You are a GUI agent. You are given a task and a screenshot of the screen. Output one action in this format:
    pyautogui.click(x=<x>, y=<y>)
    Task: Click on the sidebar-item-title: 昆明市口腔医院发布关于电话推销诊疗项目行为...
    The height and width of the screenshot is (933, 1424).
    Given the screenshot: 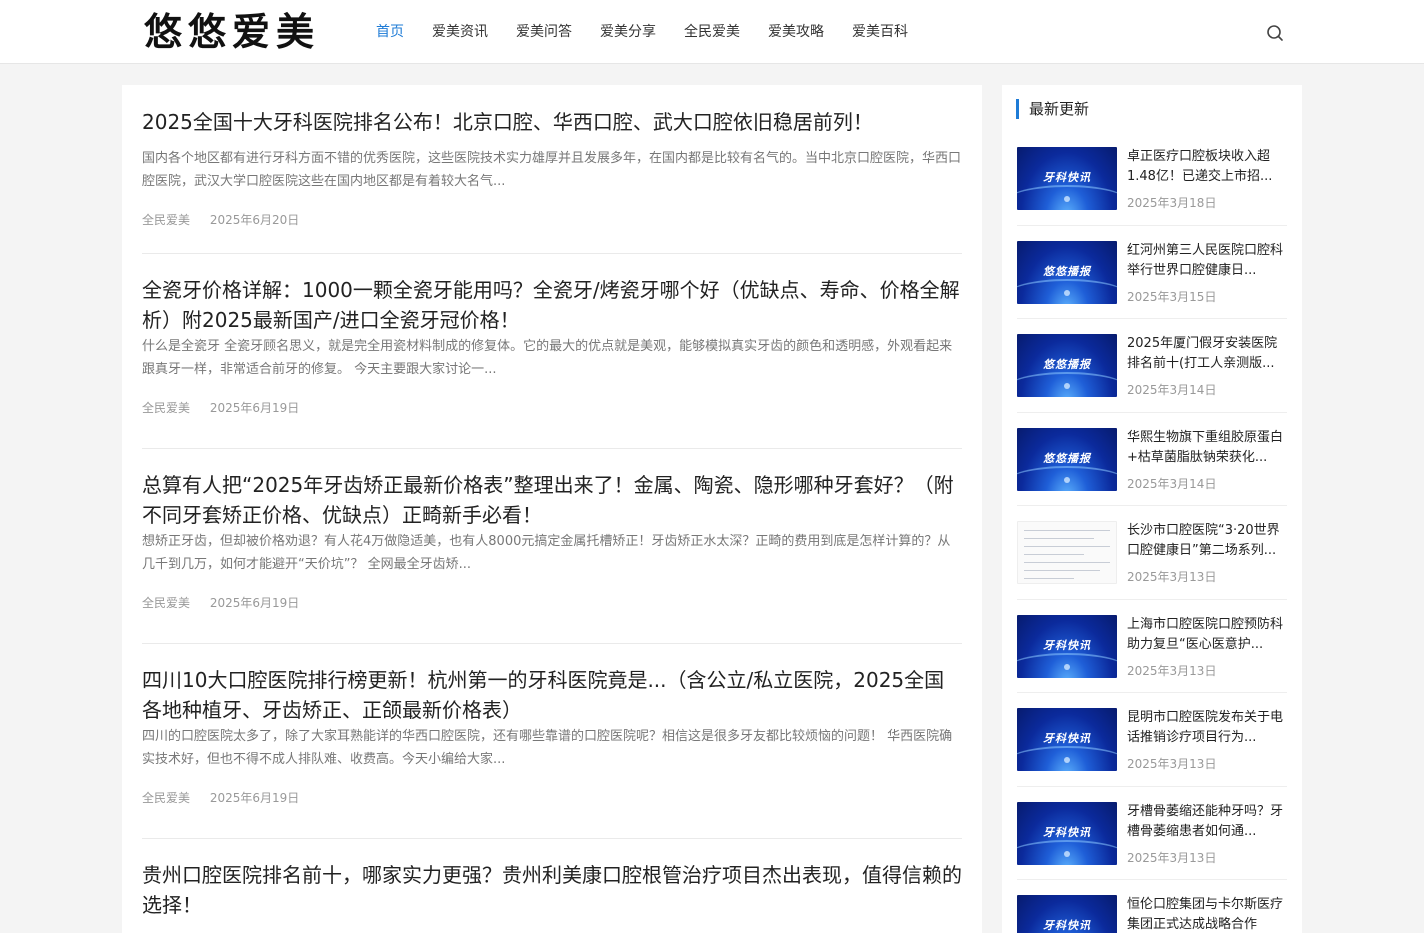 What is the action you would take?
    pyautogui.click(x=1208, y=728)
    